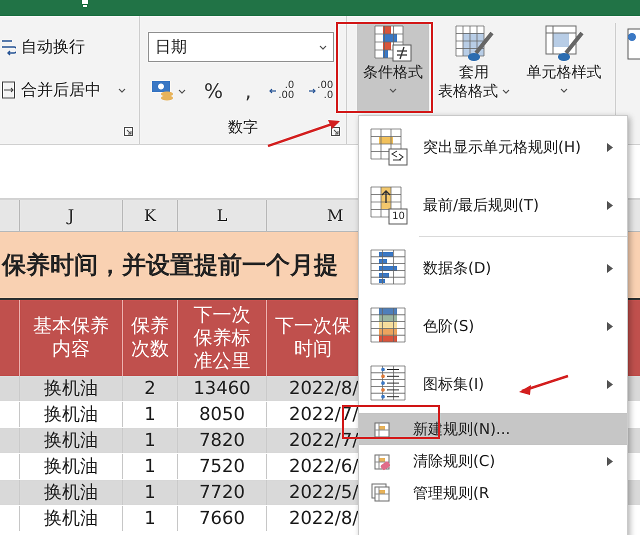  Describe the element at coordinates (493, 268) in the screenshot. I see `menu-item: 数据条(D)` at that location.